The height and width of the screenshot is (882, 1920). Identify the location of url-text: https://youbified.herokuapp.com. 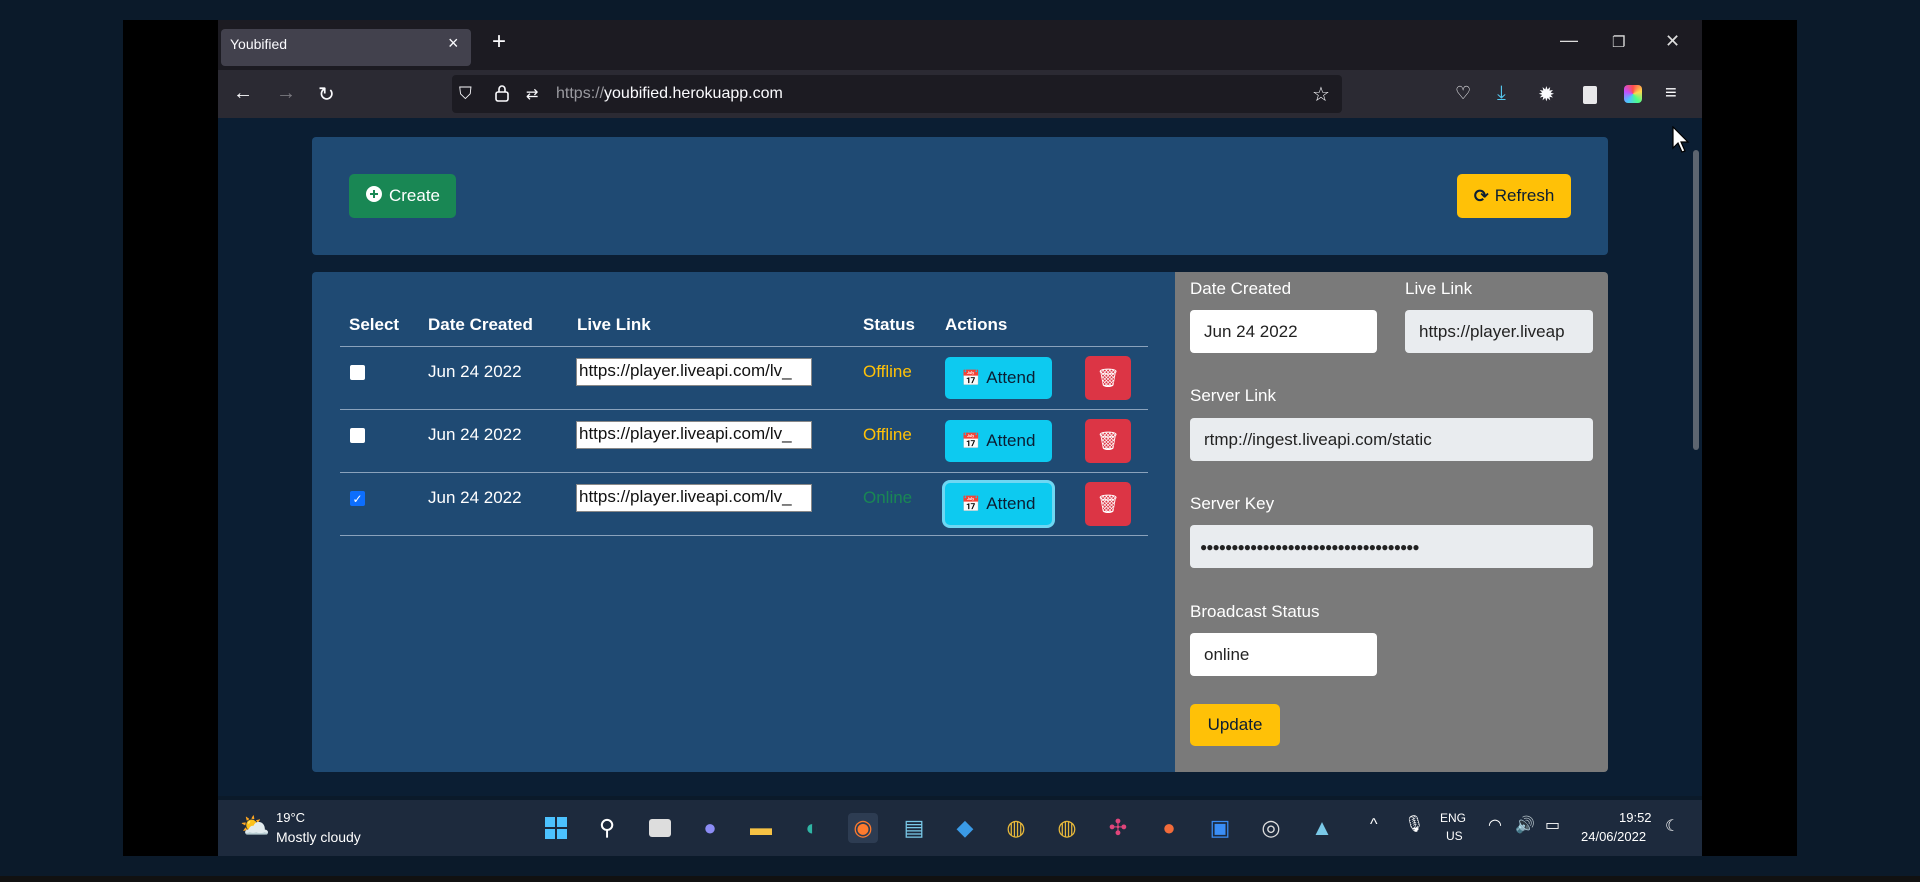
(669, 94).